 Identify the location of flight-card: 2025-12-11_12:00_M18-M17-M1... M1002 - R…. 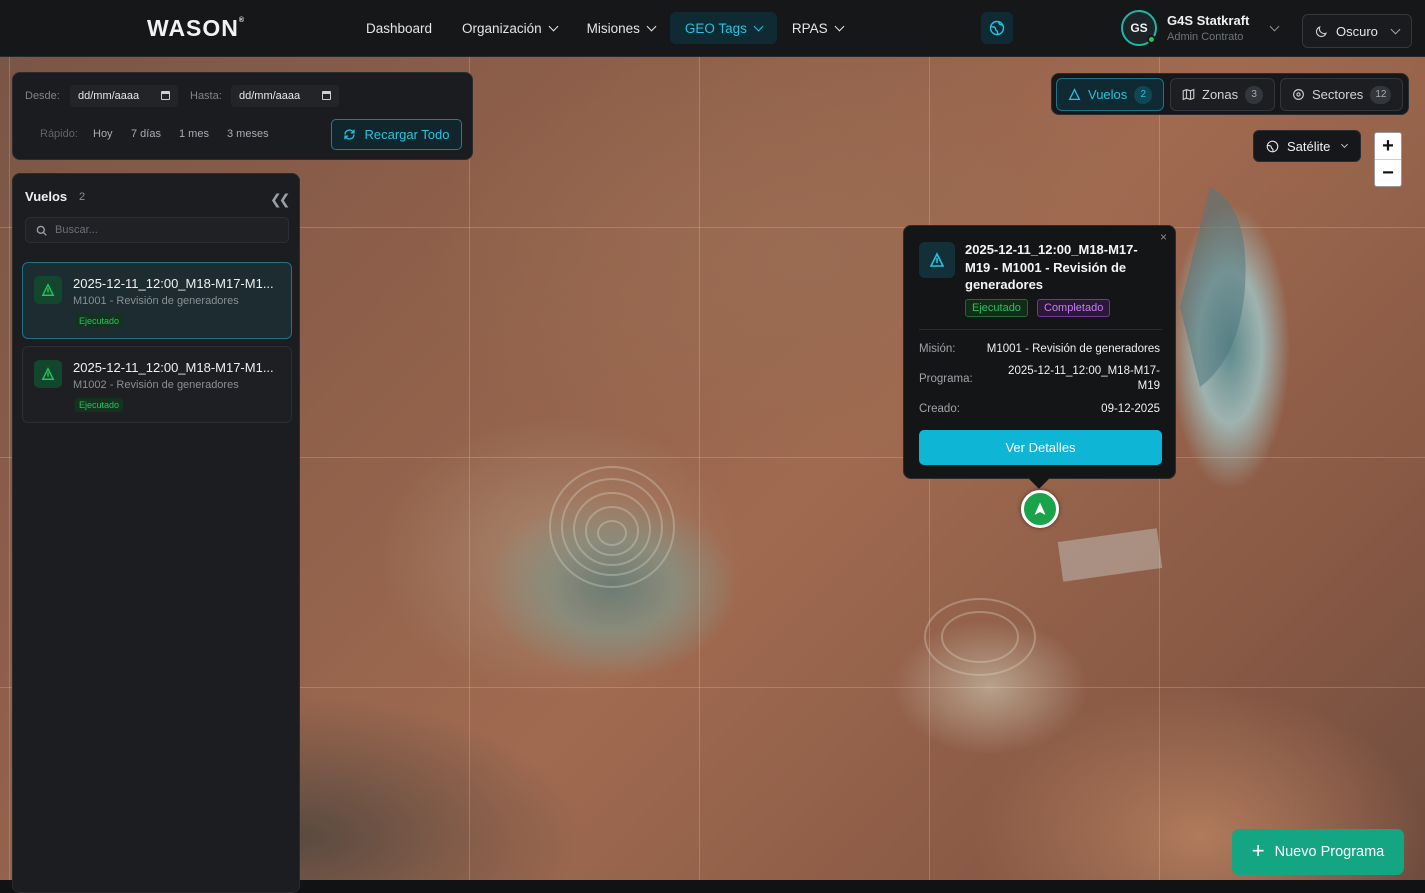
(157, 384).